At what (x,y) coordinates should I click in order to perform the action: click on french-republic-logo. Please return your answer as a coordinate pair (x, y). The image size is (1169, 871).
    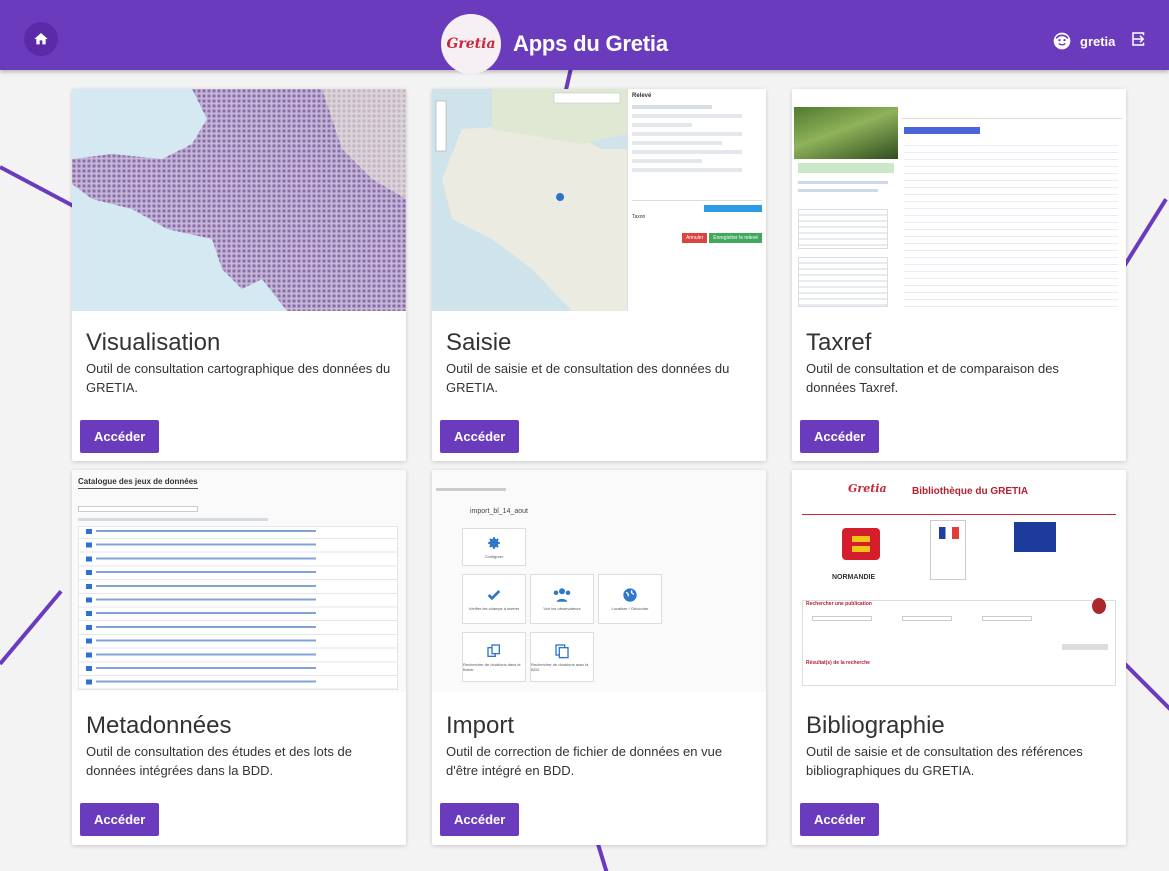
    Looking at the image, I should click on (948, 550).